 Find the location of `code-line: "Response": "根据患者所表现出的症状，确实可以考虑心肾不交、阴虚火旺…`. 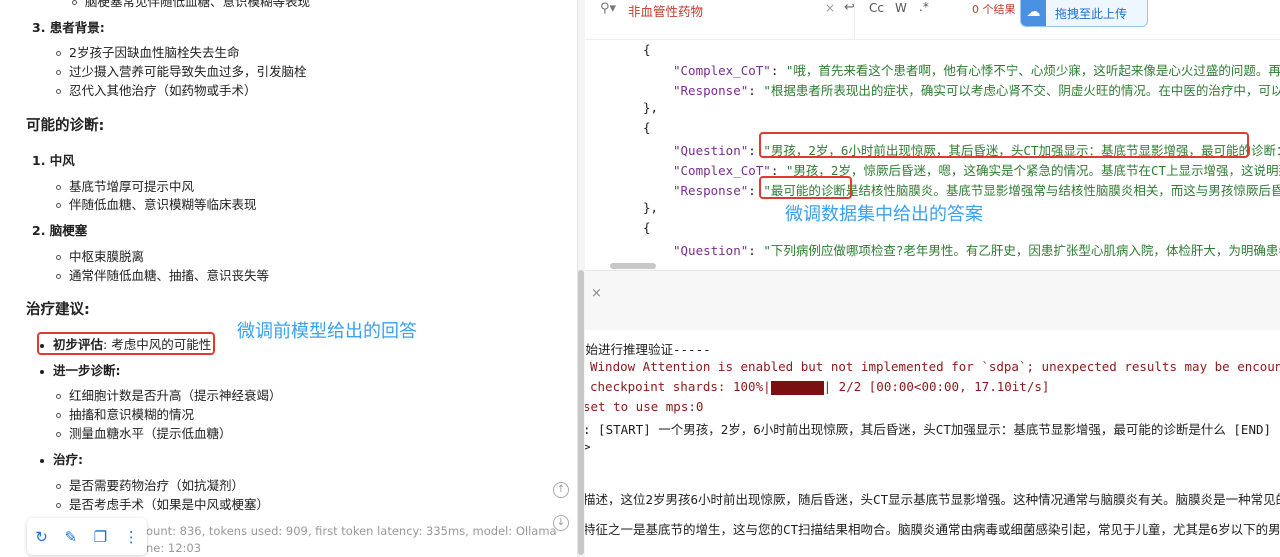

code-line: "Response": "根据患者所表现出的症状，确实可以考虑心肾不交、阴虚火旺… is located at coordinates (976, 89).